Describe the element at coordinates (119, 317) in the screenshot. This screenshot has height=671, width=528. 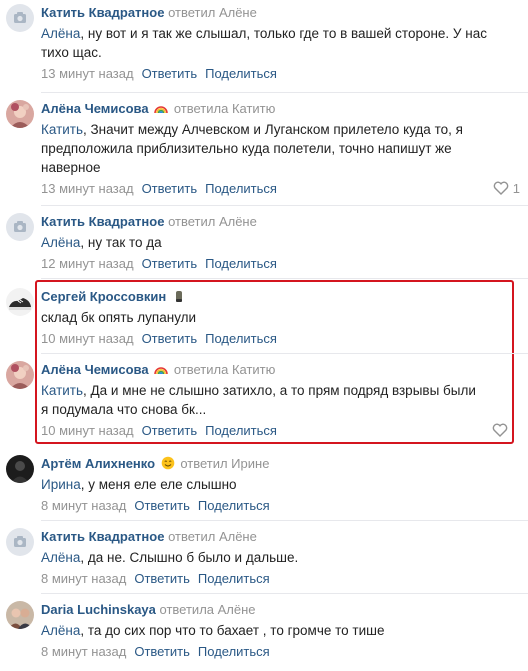
I see `comment-text: склад бк опять лупанули` at that location.